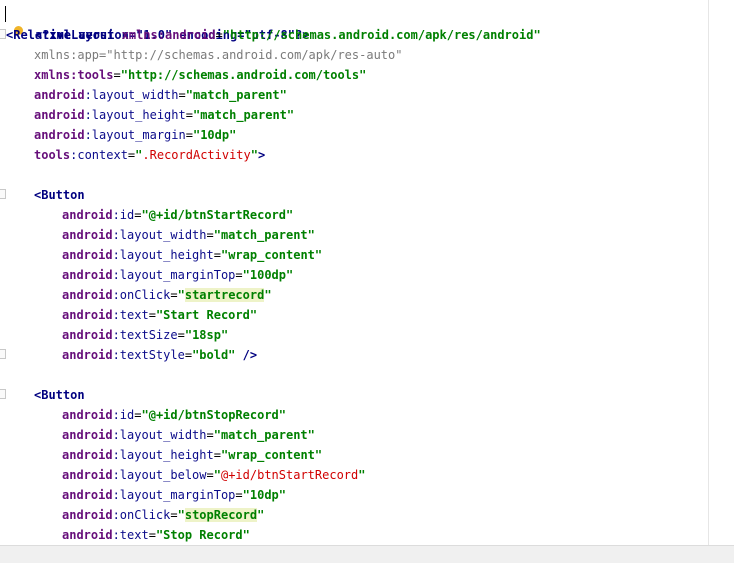  I want to click on code-line-15: android:onClick="startrecord", so click(167, 295).